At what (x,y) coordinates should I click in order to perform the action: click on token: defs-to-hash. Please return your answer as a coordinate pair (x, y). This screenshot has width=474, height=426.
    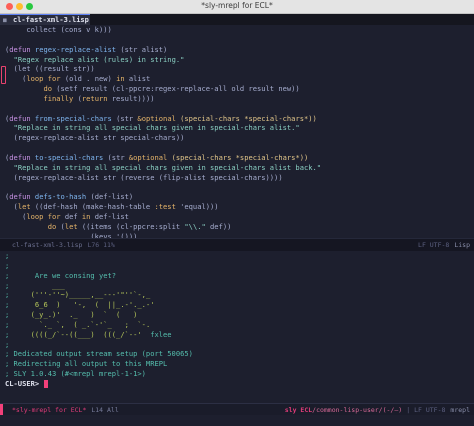
    Looking at the image, I should click on (60, 197).